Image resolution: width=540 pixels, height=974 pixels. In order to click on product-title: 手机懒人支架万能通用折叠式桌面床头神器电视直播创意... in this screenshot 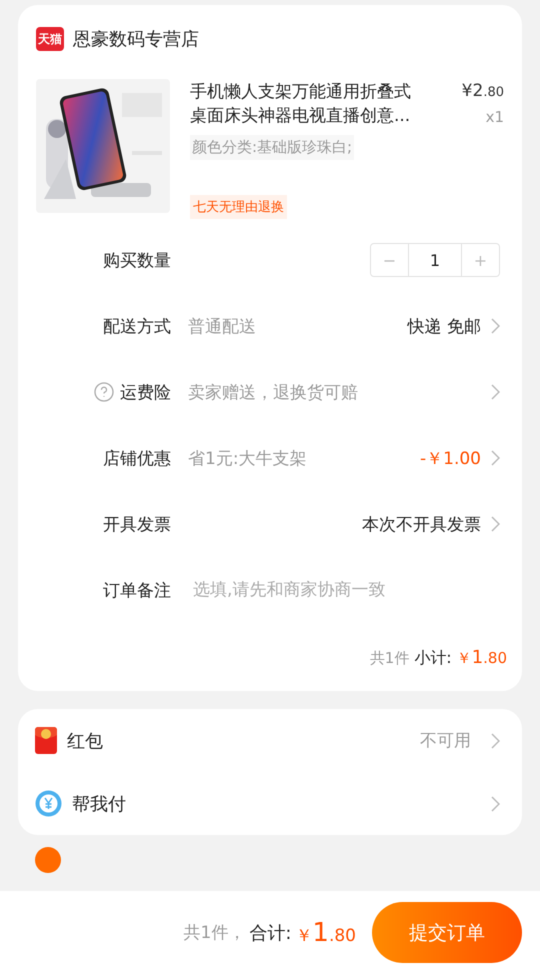, I will do `click(303, 104)`.